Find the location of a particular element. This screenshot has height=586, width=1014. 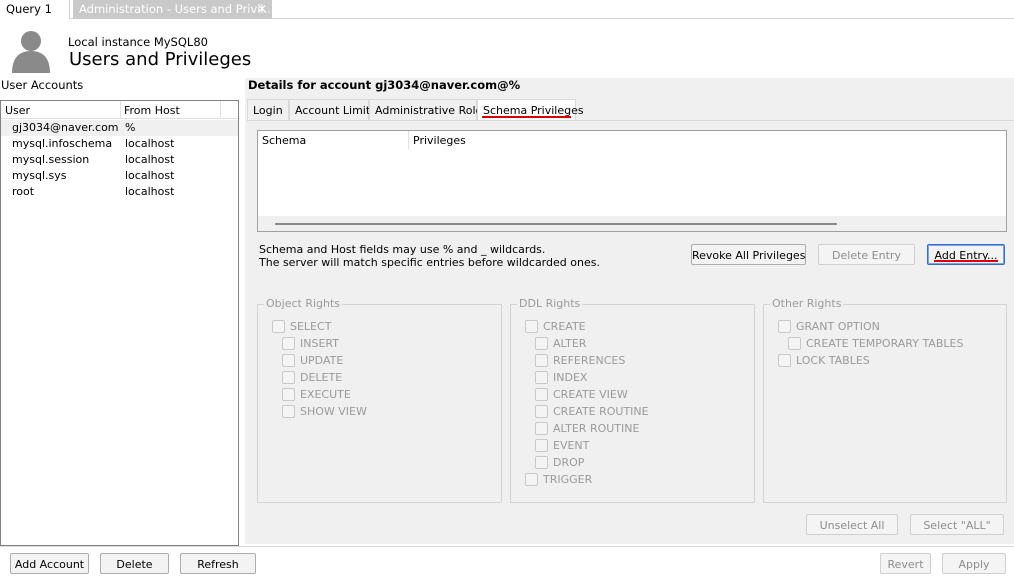

group-title: Other Rights is located at coordinates (807, 303).